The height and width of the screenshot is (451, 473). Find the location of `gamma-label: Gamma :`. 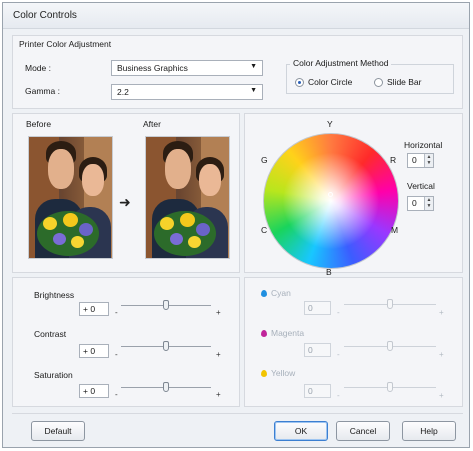

gamma-label: Gamma : is located at coordinates (42, 91).